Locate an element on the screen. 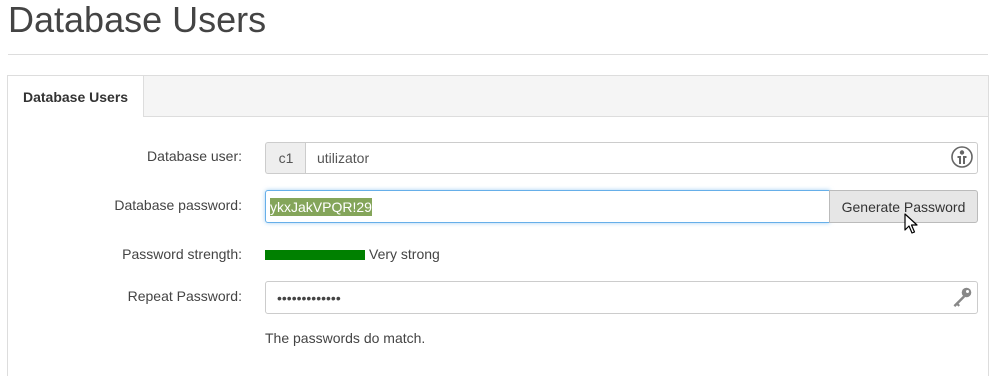  title-divider is located at coordinates (498, 54).